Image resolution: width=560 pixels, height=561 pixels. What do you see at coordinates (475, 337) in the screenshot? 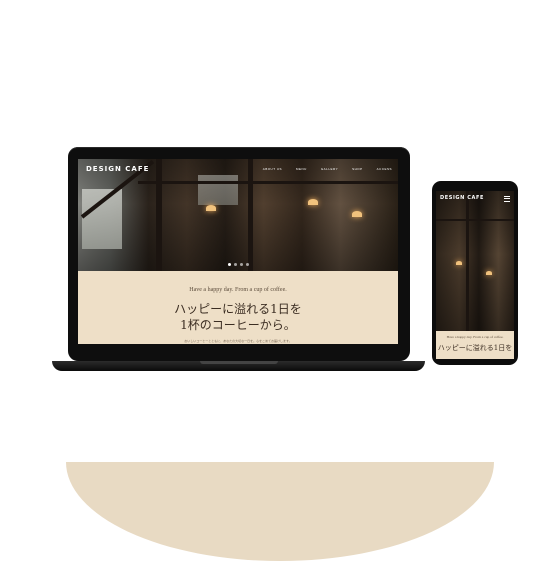
I see `phone-tagline: Have a happy day. From a cup of coffee.` at bounding box center [475, 337].